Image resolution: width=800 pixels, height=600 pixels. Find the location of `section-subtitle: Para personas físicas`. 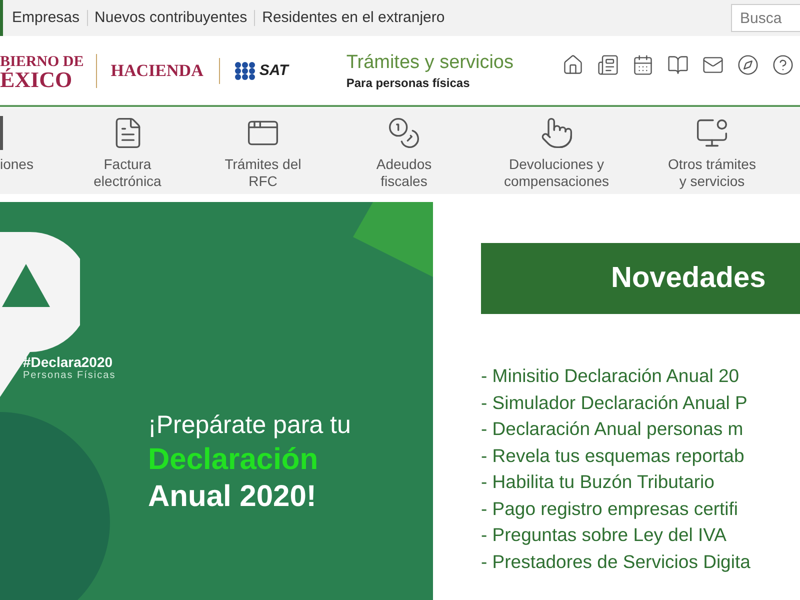

section-subtitle: Para personas físicas is located at coordinates (408, 83).